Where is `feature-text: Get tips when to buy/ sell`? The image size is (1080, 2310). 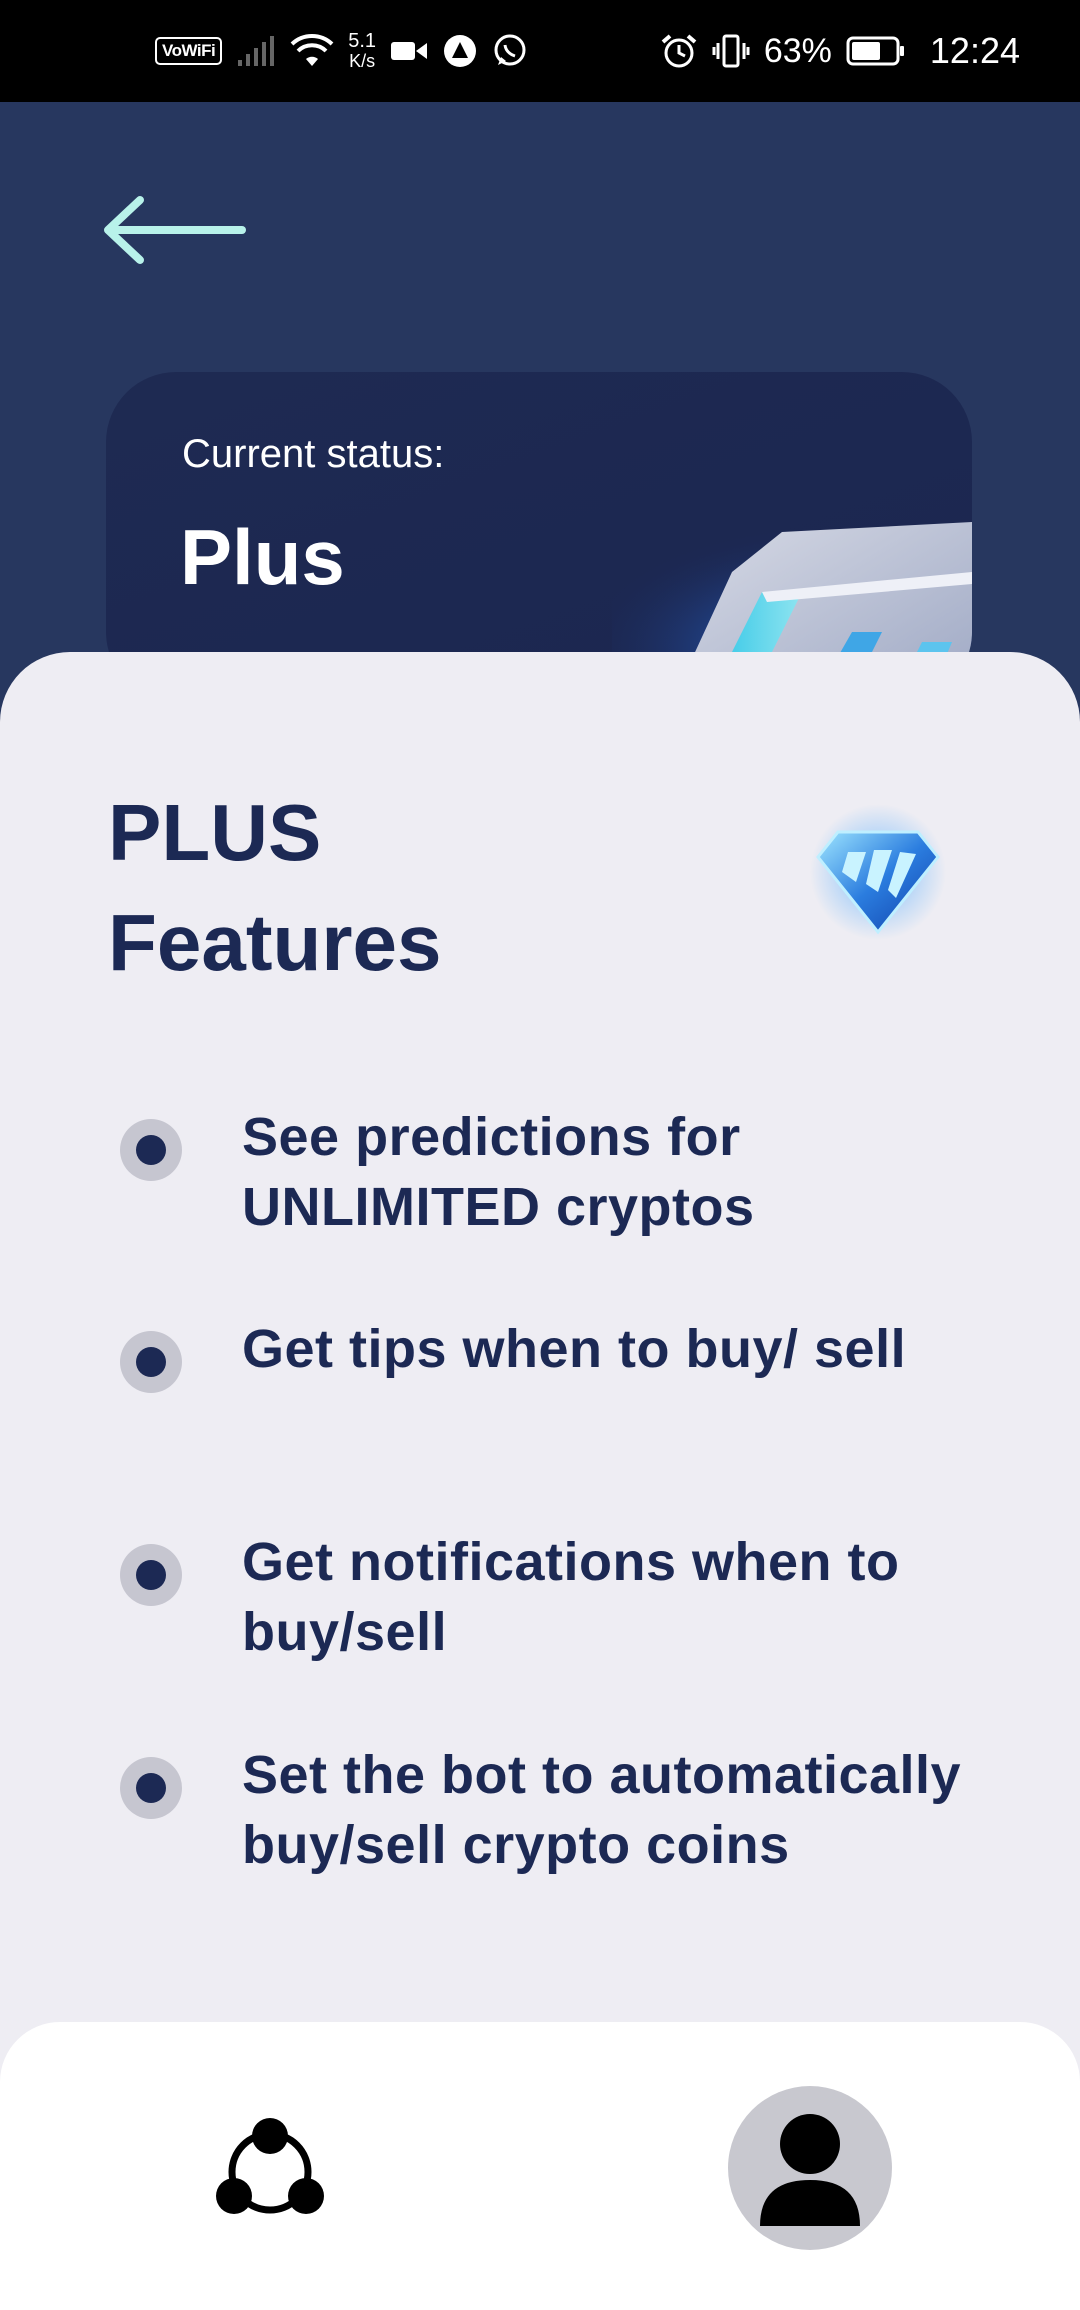
feature-text: Get tips when to buy/ sell is located at coordinates (574, 1349).